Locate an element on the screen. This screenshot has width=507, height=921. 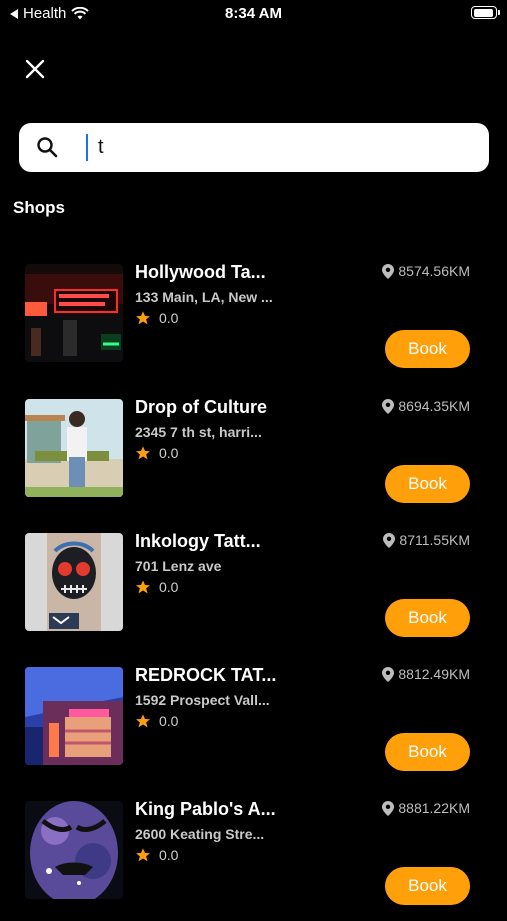
shop-distance: 8812.49KM is located at coordinates (426, 674).